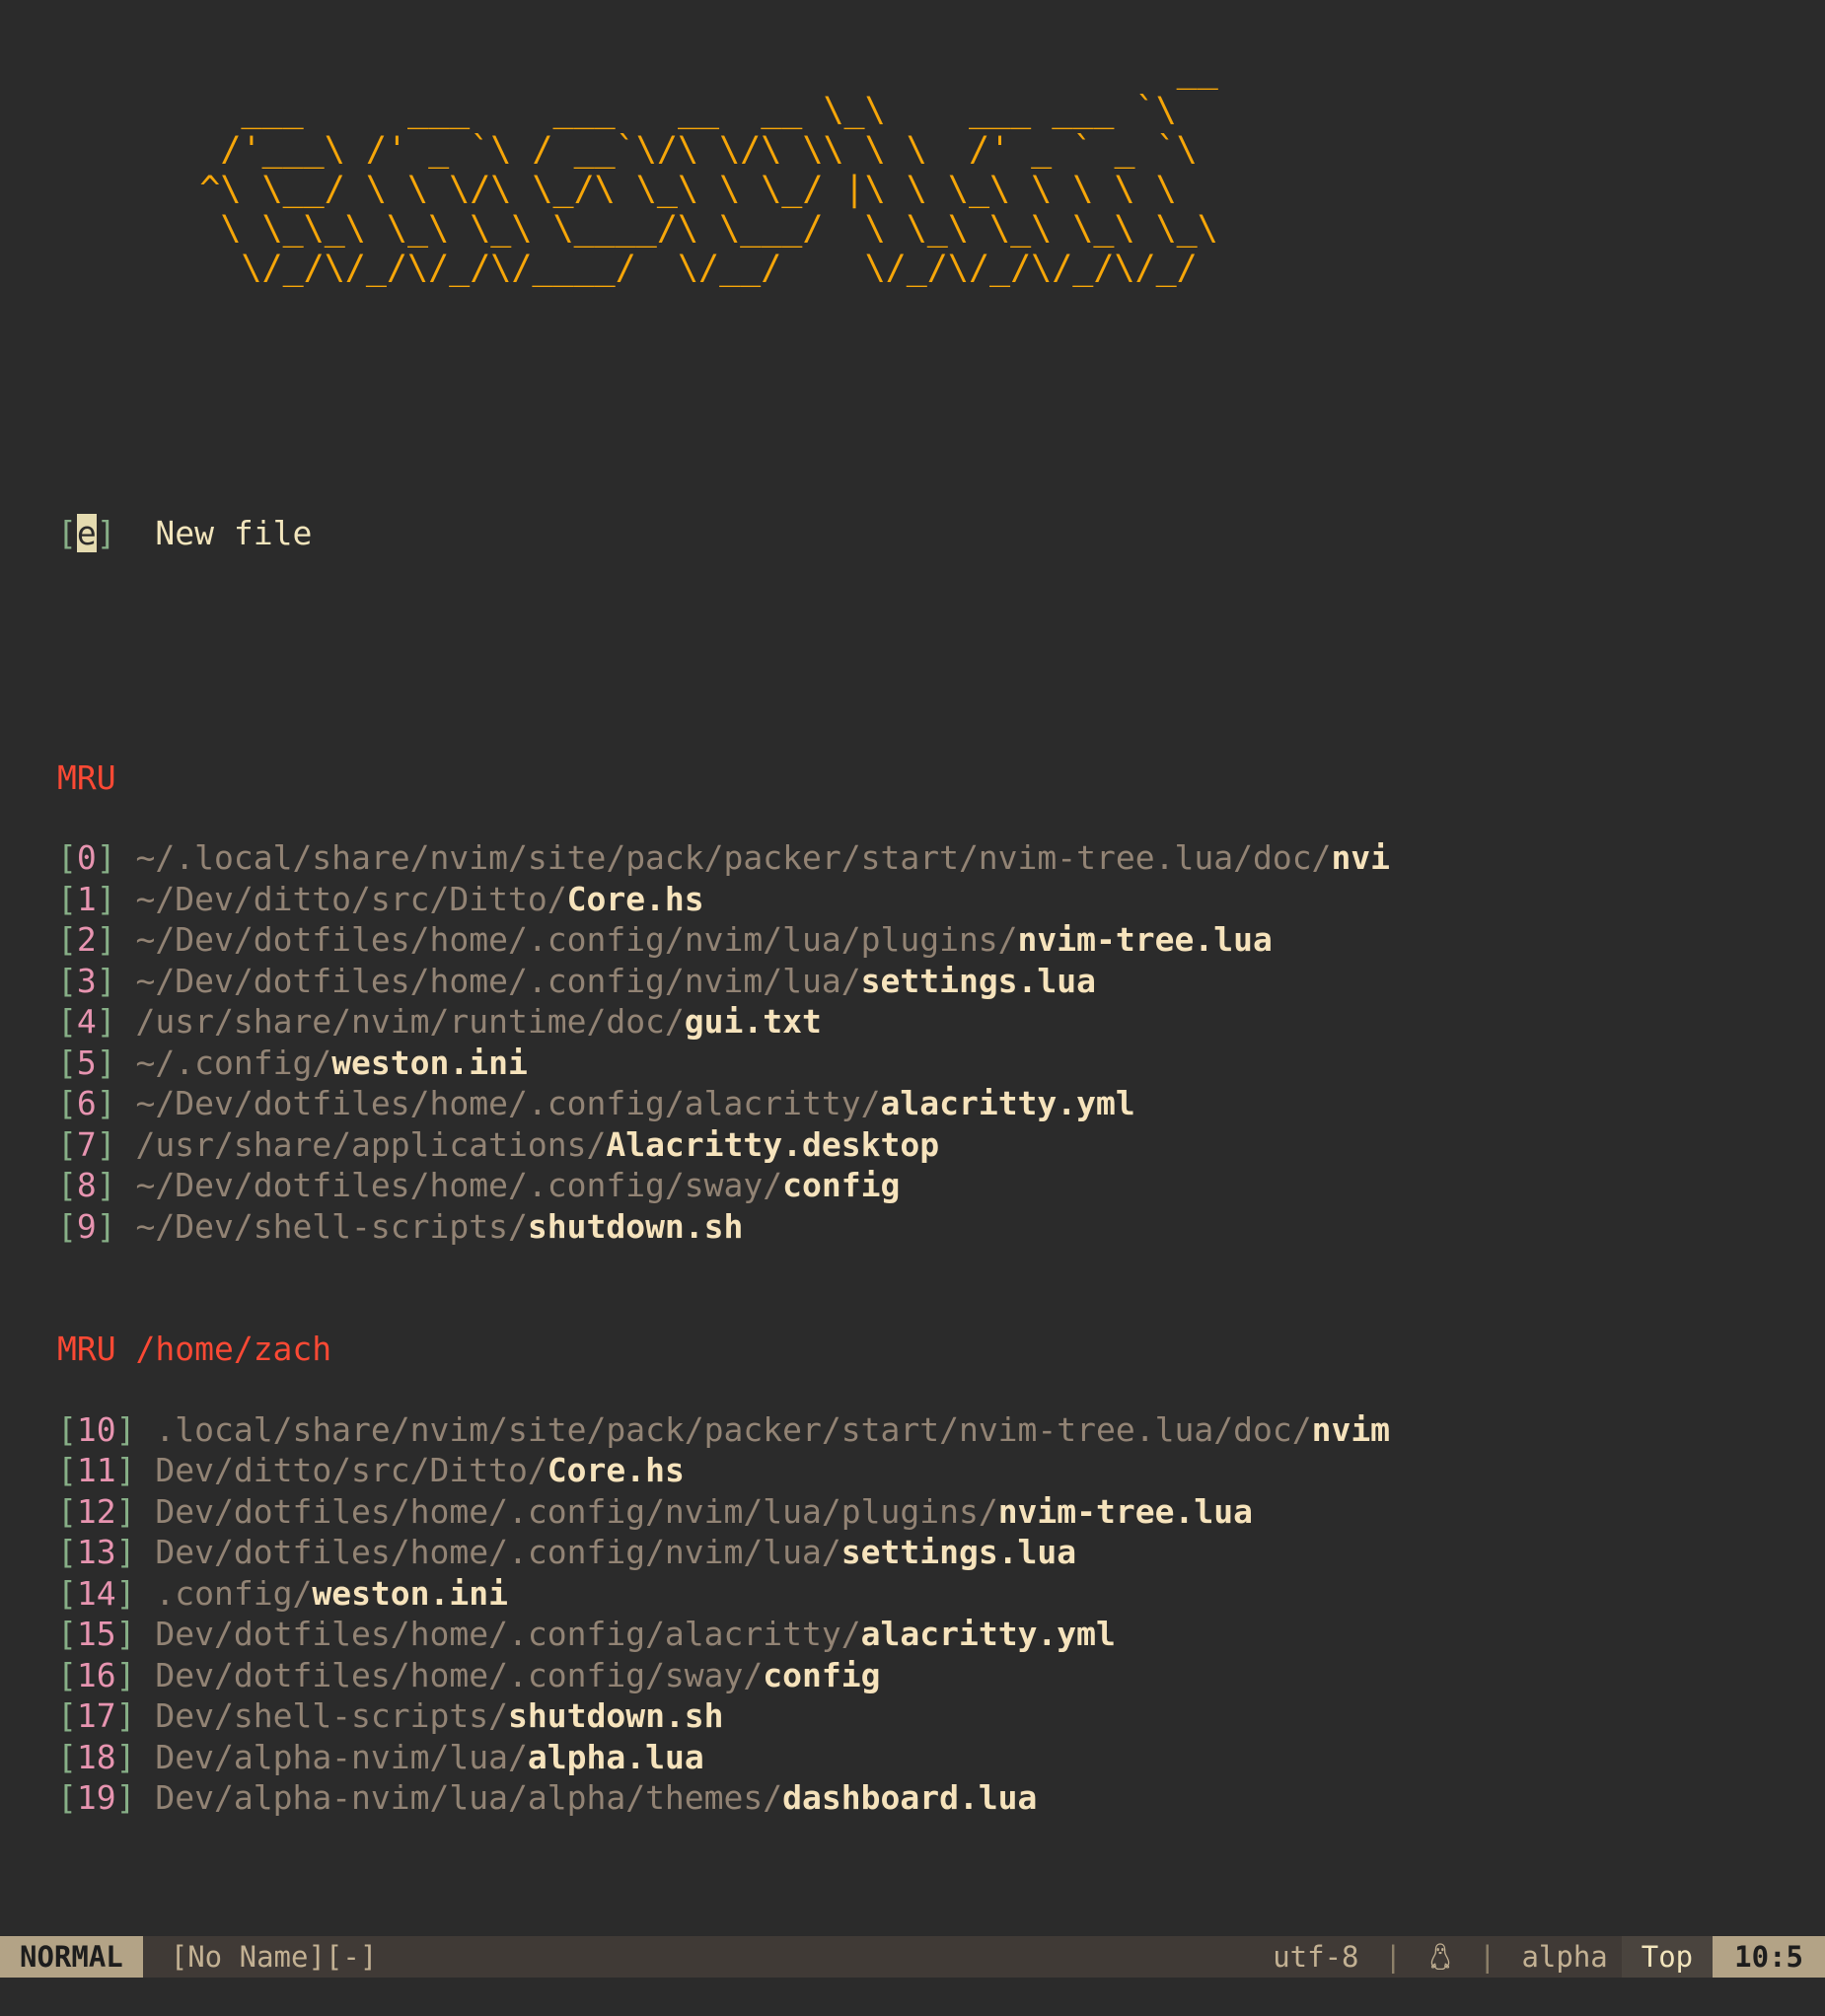 This screenshot has width=1825, height=2016. Describe the element at coordinates (87, 980) in the screenshot. I see `entry-index: 3` at that location.